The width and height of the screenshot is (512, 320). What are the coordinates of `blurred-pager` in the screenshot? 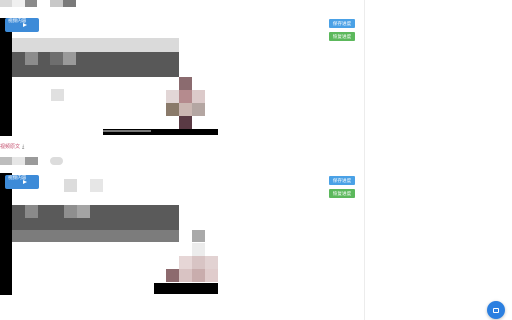 It's located at (32, 161).